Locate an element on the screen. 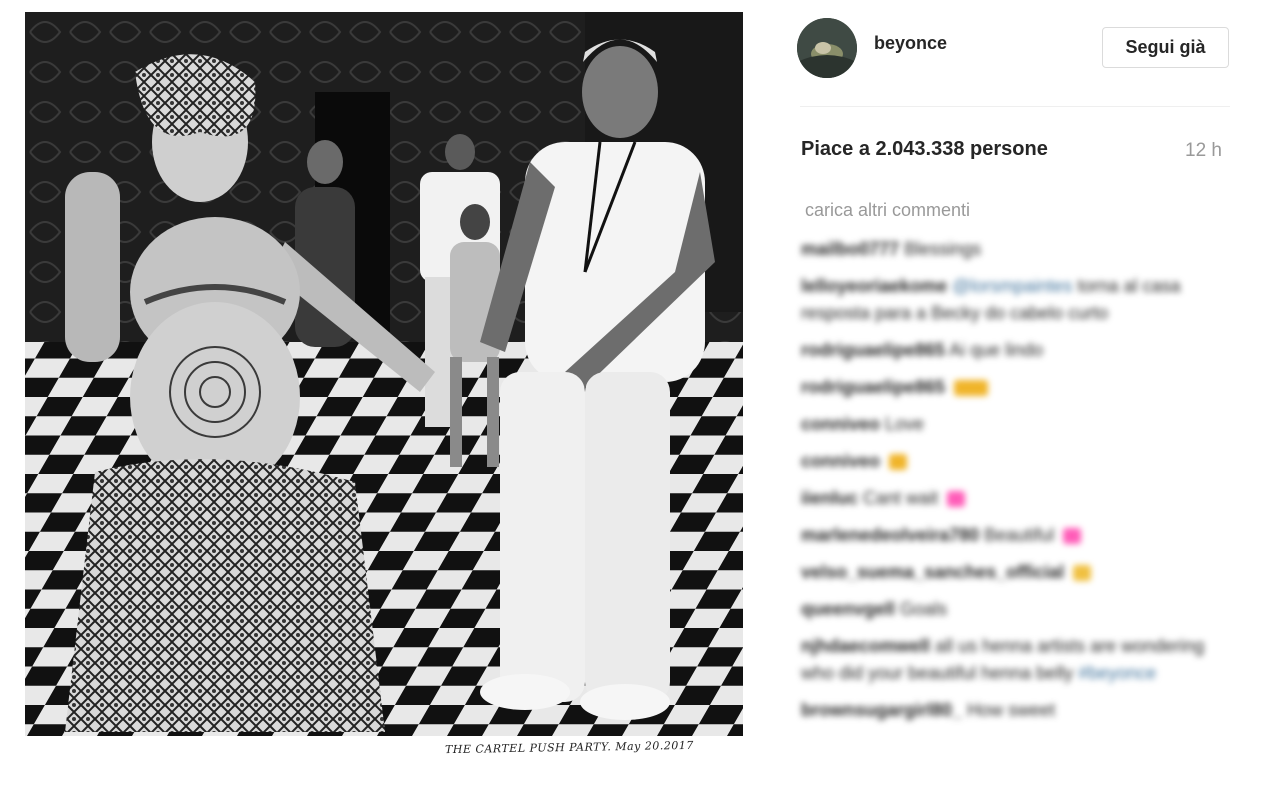  following-button: Segui già is located at coordinates (1165, 47).